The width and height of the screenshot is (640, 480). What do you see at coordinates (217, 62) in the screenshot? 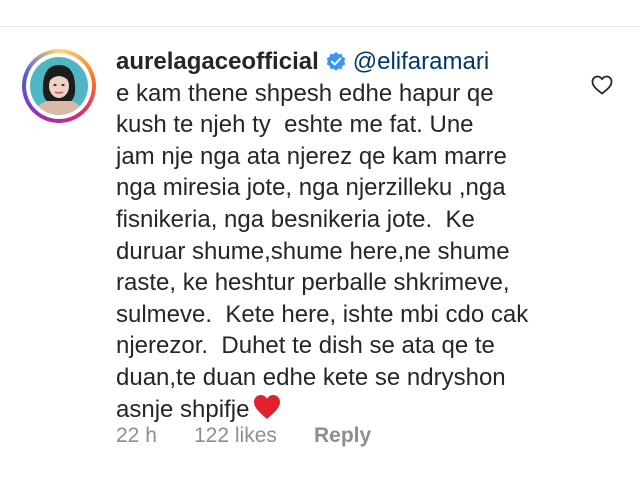
I see `username: aurelagaceofficial` at bounding box center [217, 62].